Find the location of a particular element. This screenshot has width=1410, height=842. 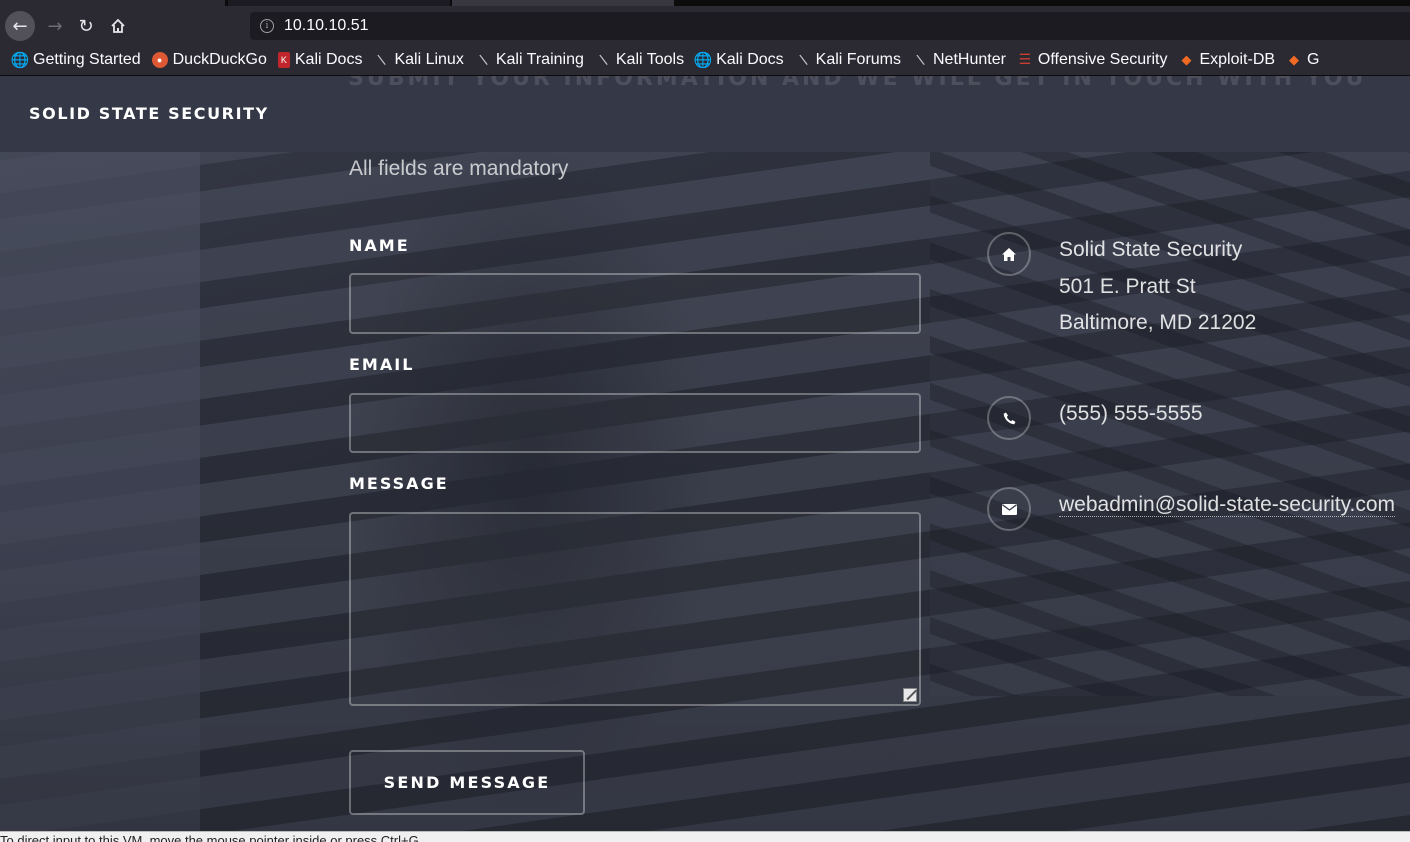

resize-handle is located at coordinates (910, 695).